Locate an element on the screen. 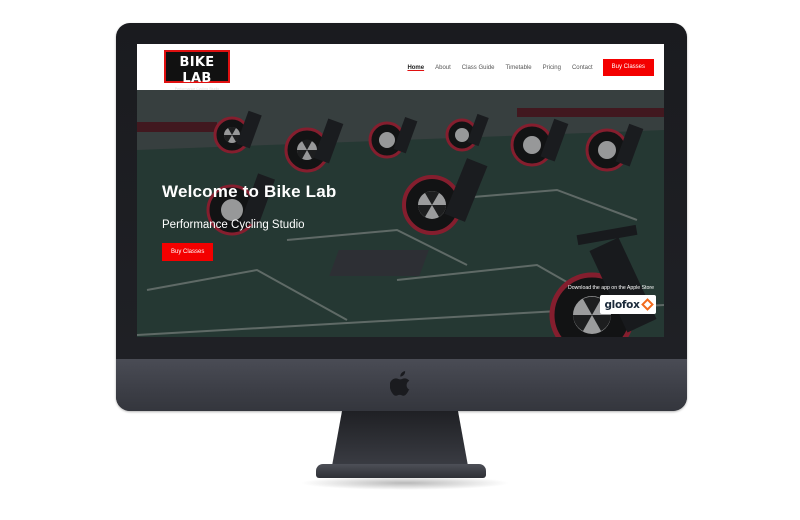 The height and width of the screenshot is (520, 800). stand-shadow is located at coordinates (405, 483).